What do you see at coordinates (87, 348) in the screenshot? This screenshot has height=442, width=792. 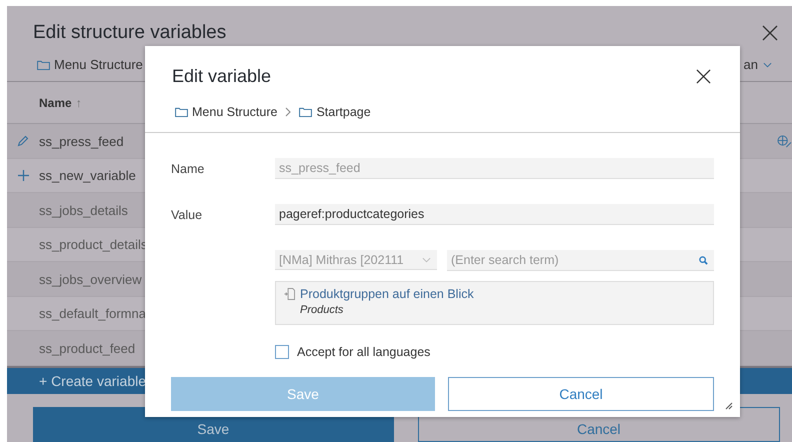 I see `variable-name: ss_product_feed` at bounding box center [87, 348].